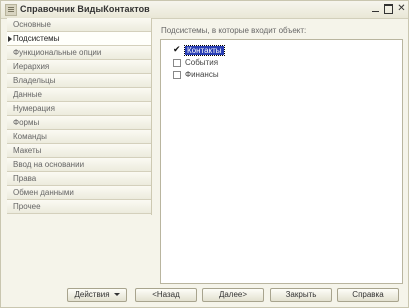  What do you see at coordinates (79, 39) in the screenshot?
I see `sidebar-item-subsystems: Подсистемы` at bounding box center [79, 39].